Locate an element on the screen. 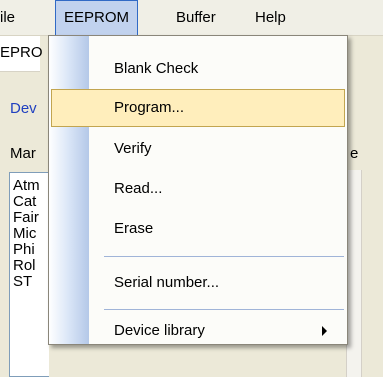 The width and height of the screenshot is (383, 377). tab-eprom: EPRO is located at coordinates (21, 52).